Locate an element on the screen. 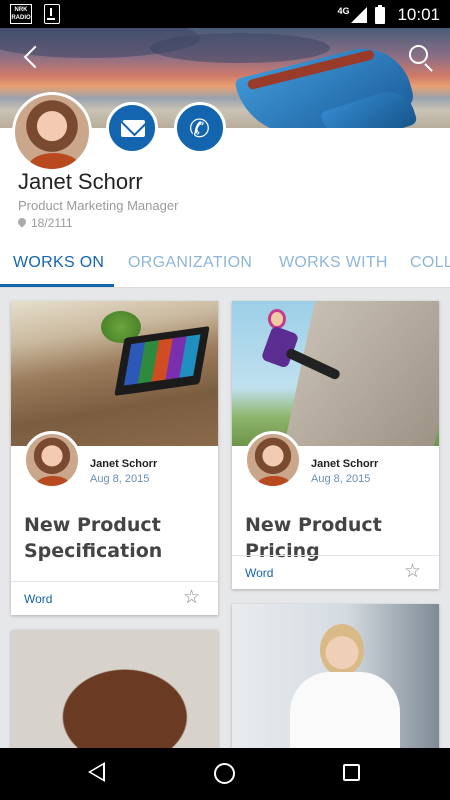 The width and height of the screenshot is (450, 800). tab-works-on: WORKS ON is located at coordinates (58, 263).